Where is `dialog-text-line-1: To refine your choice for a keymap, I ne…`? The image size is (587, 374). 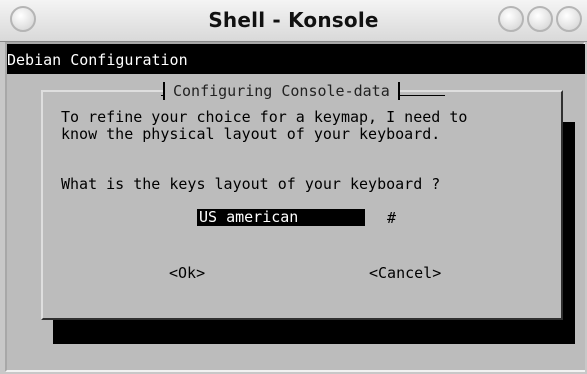 dialog-text-line-1: To refine your choice for a keymap, I ne… is located at coordinates (264, 117).